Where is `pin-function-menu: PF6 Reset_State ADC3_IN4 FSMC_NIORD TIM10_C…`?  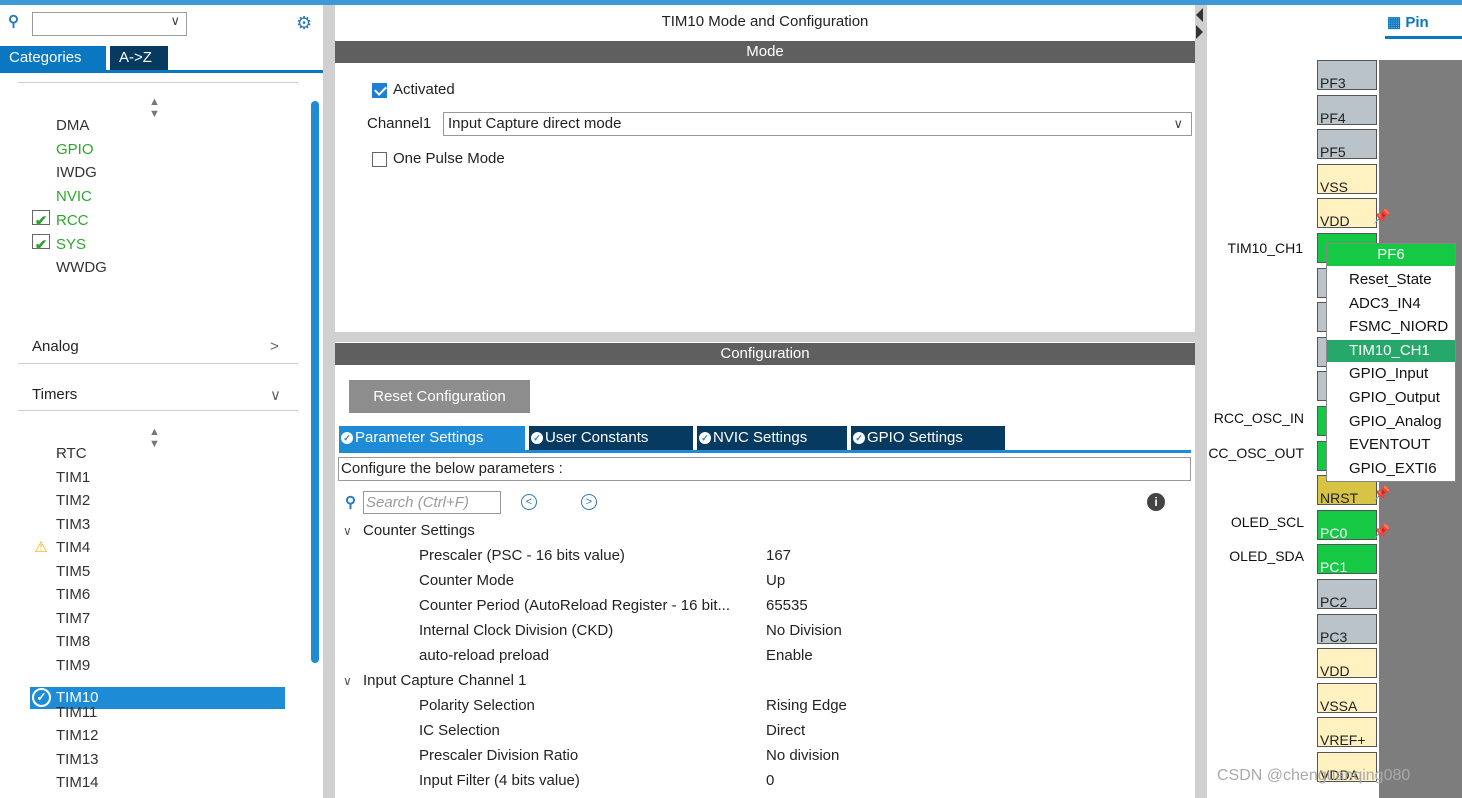
pin-function-menu: PF6 Reset_State ADC3_IN4 FSMC_NIORD TIM10_C… is located at coordinates (1391, 362).